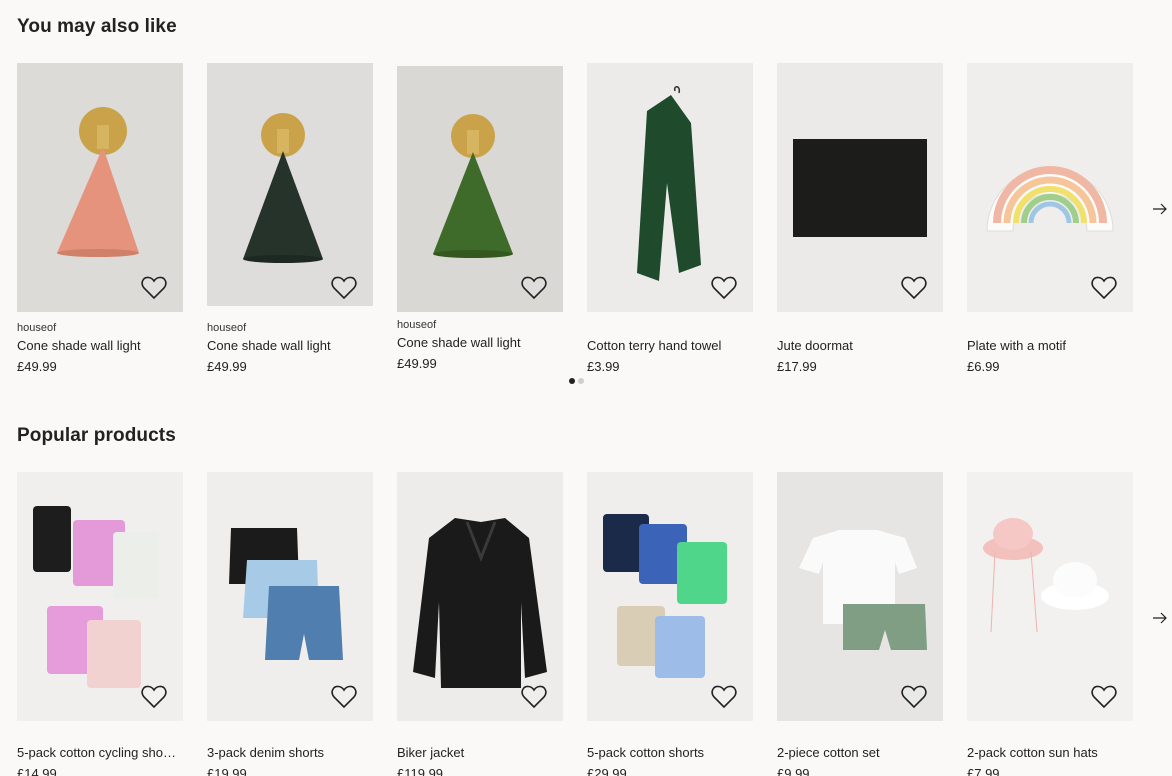  Describe the element at coordinates (670, 345) in the screenshot. I see `product-name: Cotton terry hand towel` at that location.